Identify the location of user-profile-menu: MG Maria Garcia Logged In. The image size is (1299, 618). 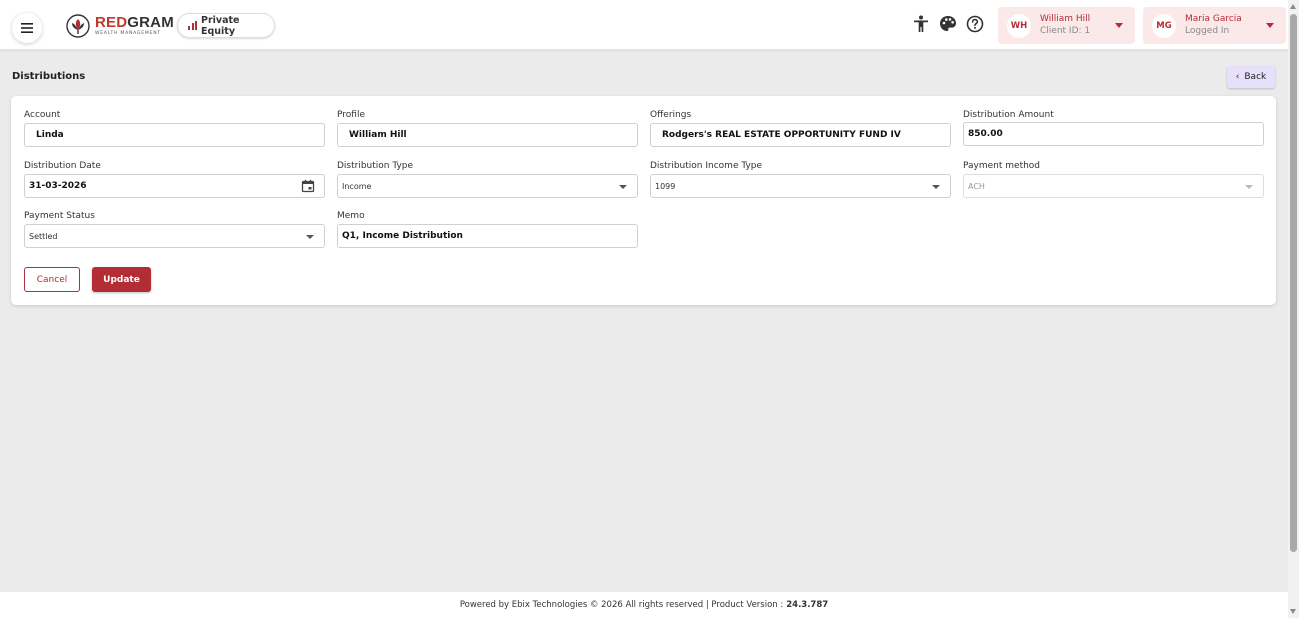
(1214, 25).